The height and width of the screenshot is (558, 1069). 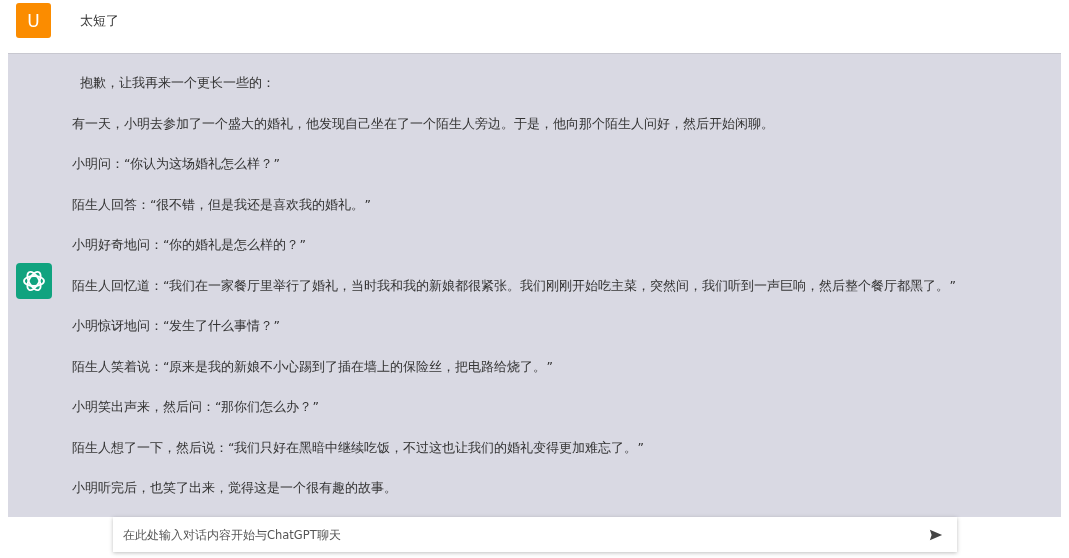 I want to click on reply-paragraph: 小明问：“你认为这场婚礼怎么样？”, so click(x=176, y=164).